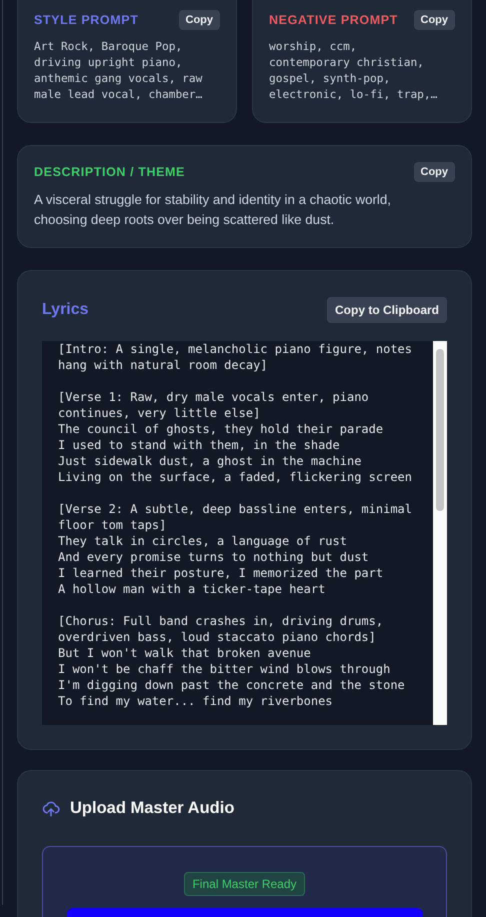  What do you see at coordinates (152, 808) in the screenshot?
I see `section-title: Upload Master Audio` at bounding box center [152, 808].